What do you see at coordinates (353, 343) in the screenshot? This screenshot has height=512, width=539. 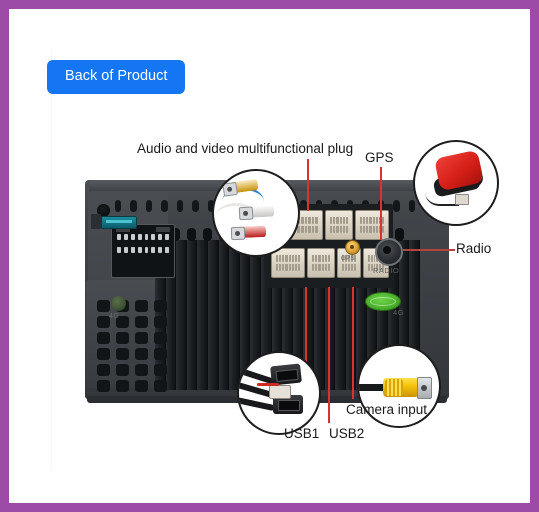 I see `leader-line-camera` at bounding box center [353, 343].